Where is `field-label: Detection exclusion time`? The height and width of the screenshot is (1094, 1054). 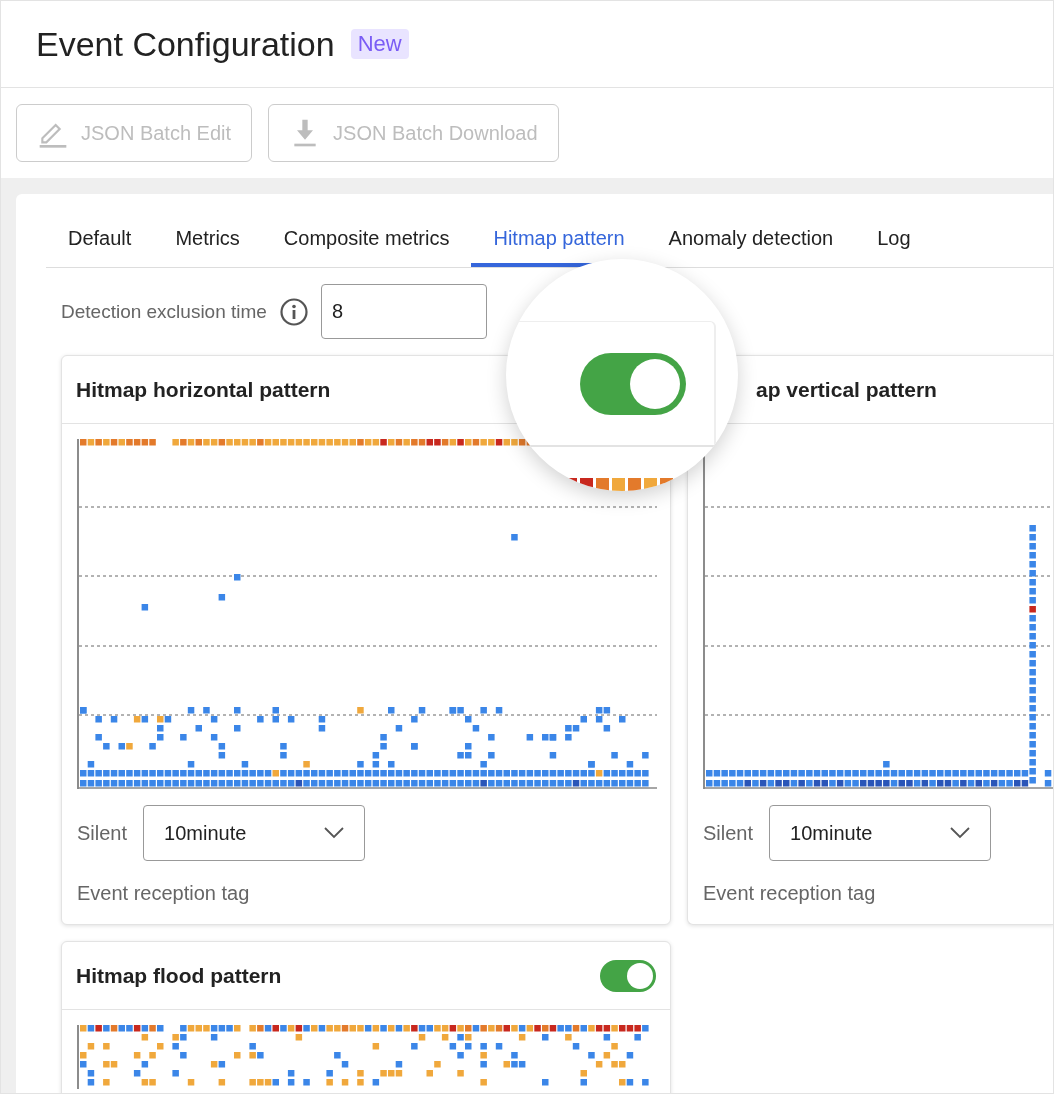 field-label: Detection exclusion time is located at coordinates (164, 311).